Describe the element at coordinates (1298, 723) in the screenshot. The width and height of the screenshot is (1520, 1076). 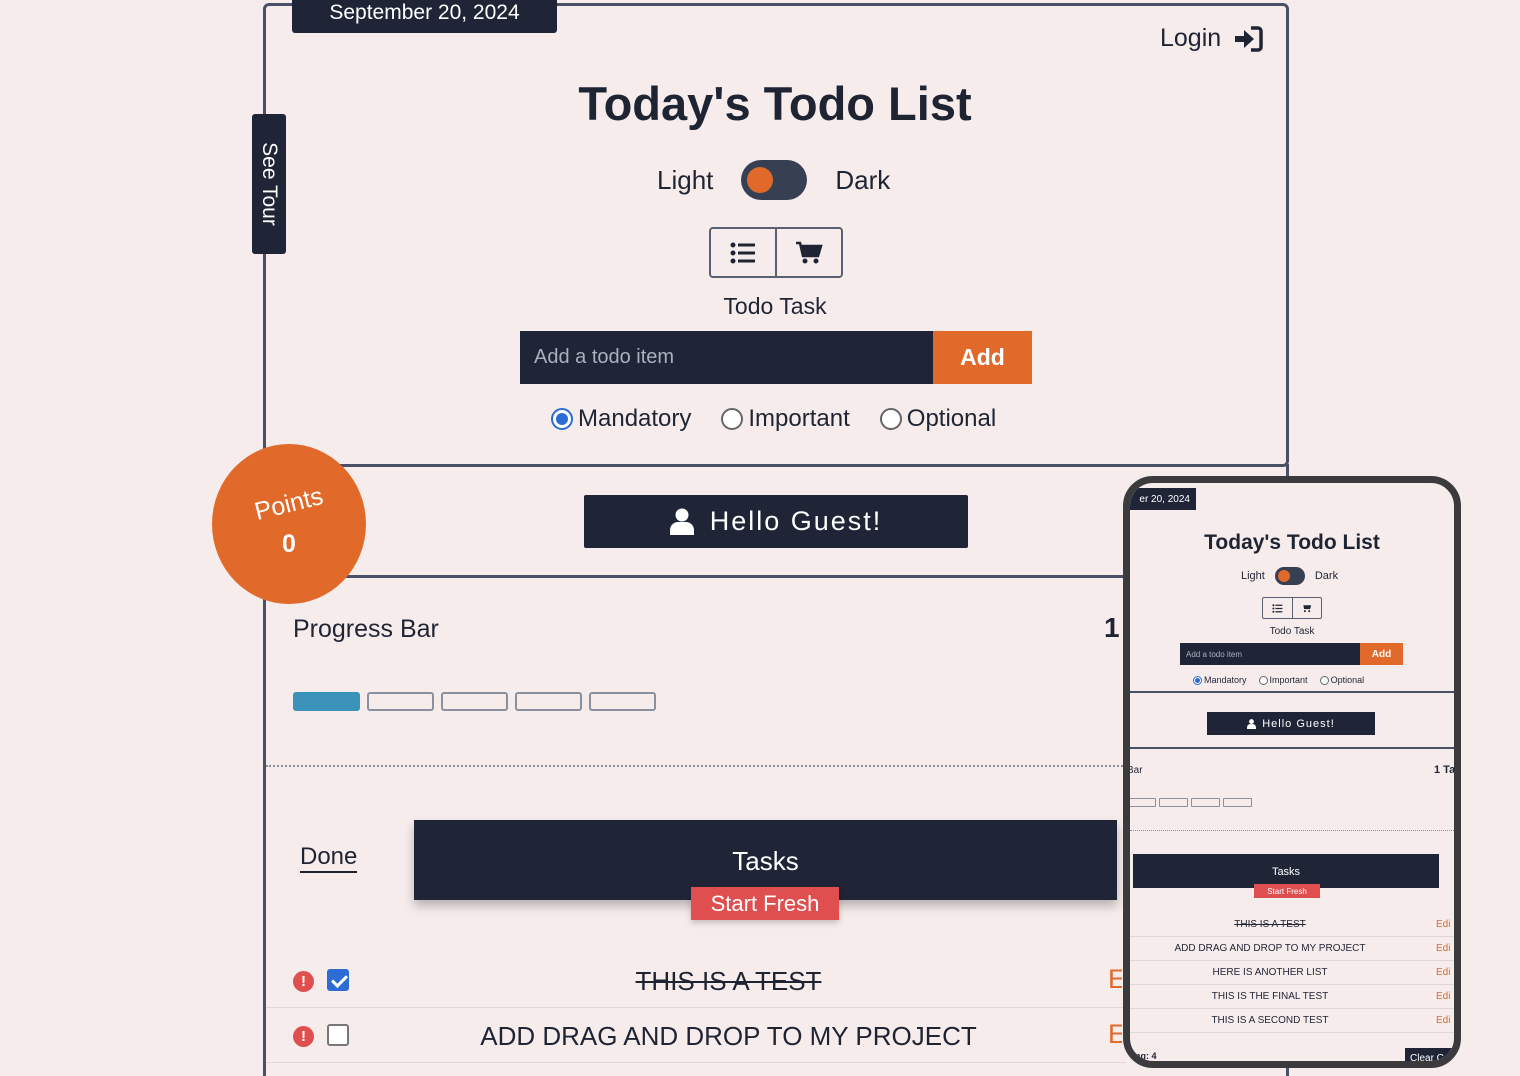
I see `phone-greeting-text: Hello Guest!` at that location.